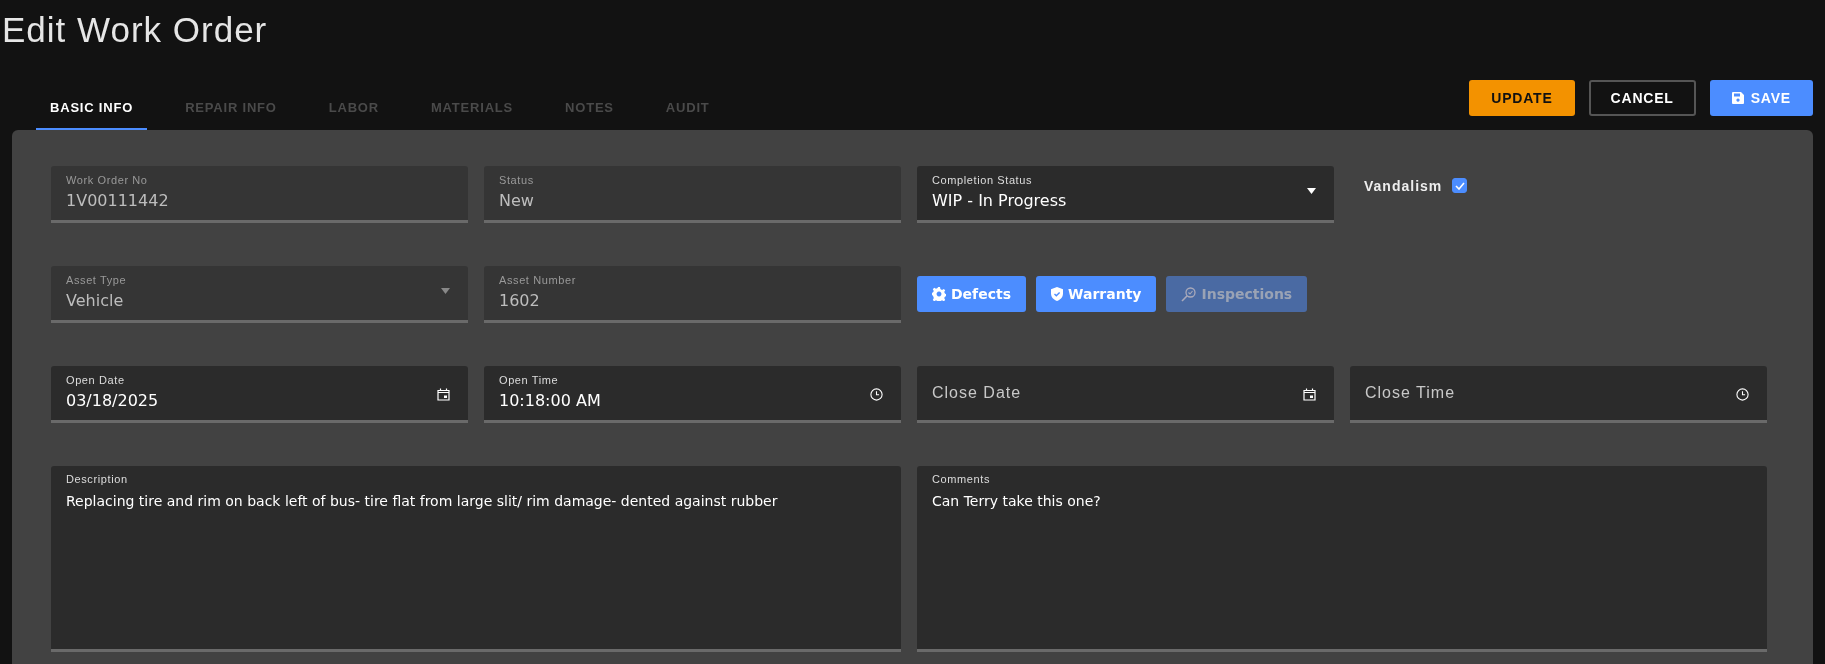 This screenshot has width=1825, height=664. I want to click on field-value: WIP - In Progress, so click(999, 200).